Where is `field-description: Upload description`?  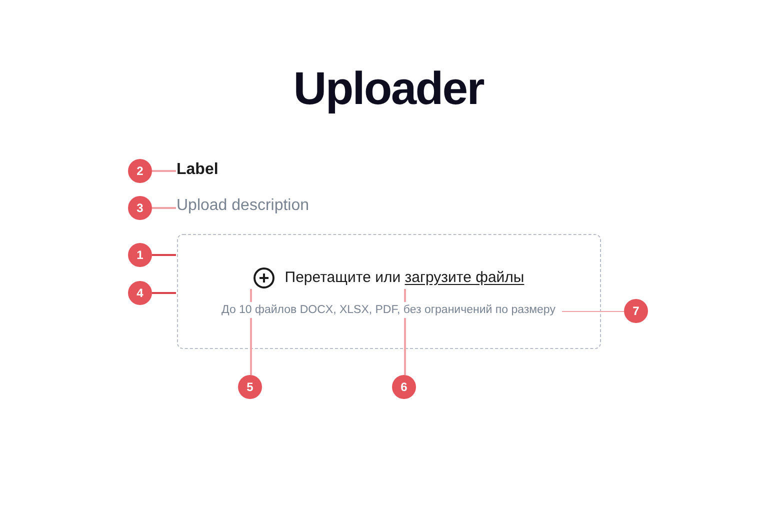 field-description: Upload description is located at coordinates (243, 206).